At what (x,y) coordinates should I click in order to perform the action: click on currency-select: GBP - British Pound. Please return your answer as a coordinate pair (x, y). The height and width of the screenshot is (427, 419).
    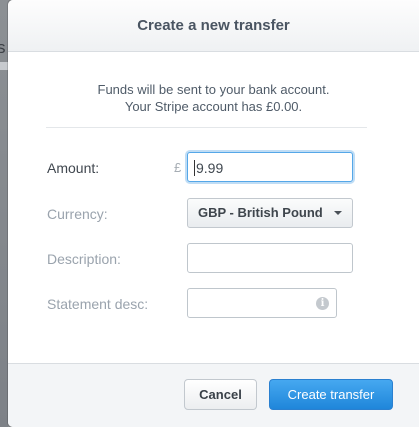
    Looking at the image, I should click on (270, 213).